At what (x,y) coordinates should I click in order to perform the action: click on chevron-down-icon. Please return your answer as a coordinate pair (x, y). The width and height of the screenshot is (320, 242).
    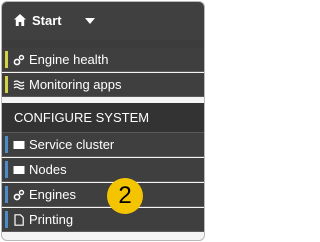
    Looking at the image, I should click on (90, 21).